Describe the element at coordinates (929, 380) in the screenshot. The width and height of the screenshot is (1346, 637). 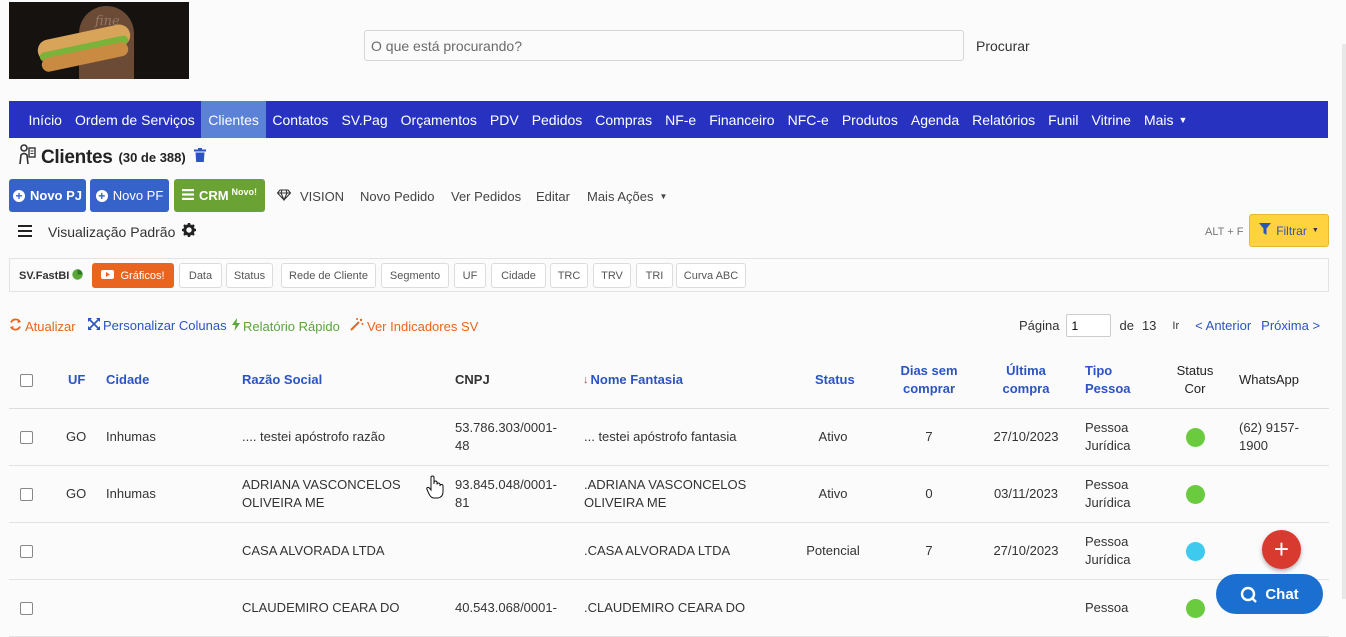
I see `header-dias: Dias sem comprar` at that location.